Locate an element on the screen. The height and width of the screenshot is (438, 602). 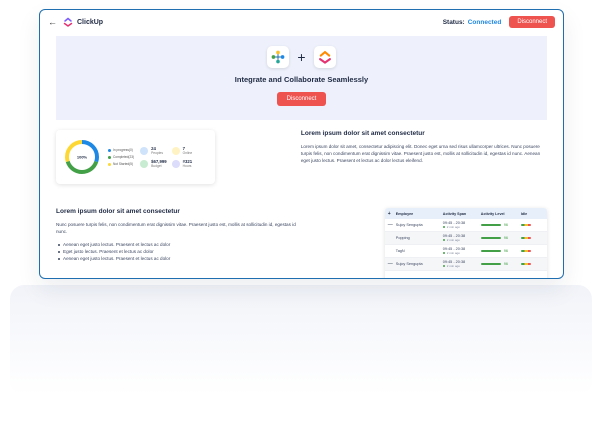
employee-name: Popping is located at coordinates (402, 238).